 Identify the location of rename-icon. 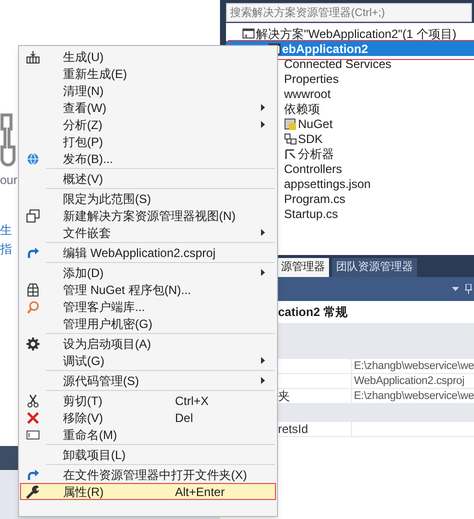
(33, 435).